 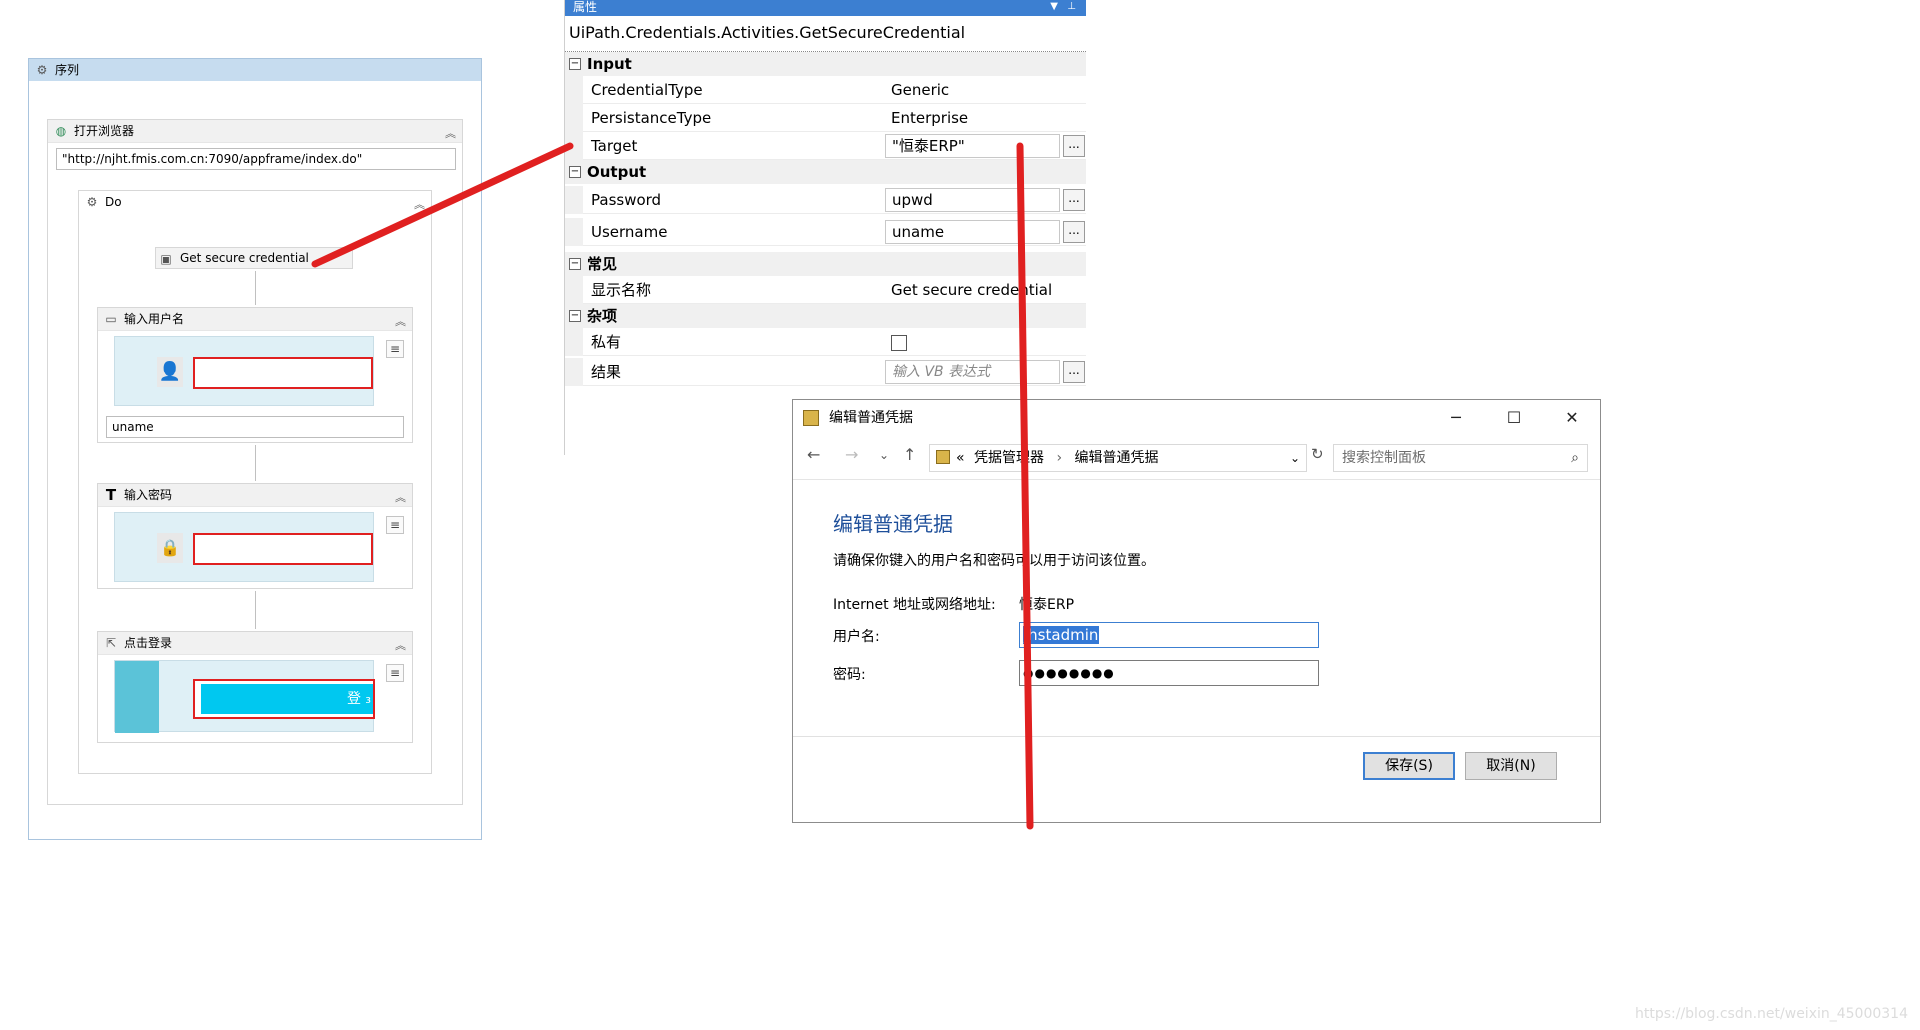 I want to click on property-value: Get secure credential, so click(x=985, y=290).